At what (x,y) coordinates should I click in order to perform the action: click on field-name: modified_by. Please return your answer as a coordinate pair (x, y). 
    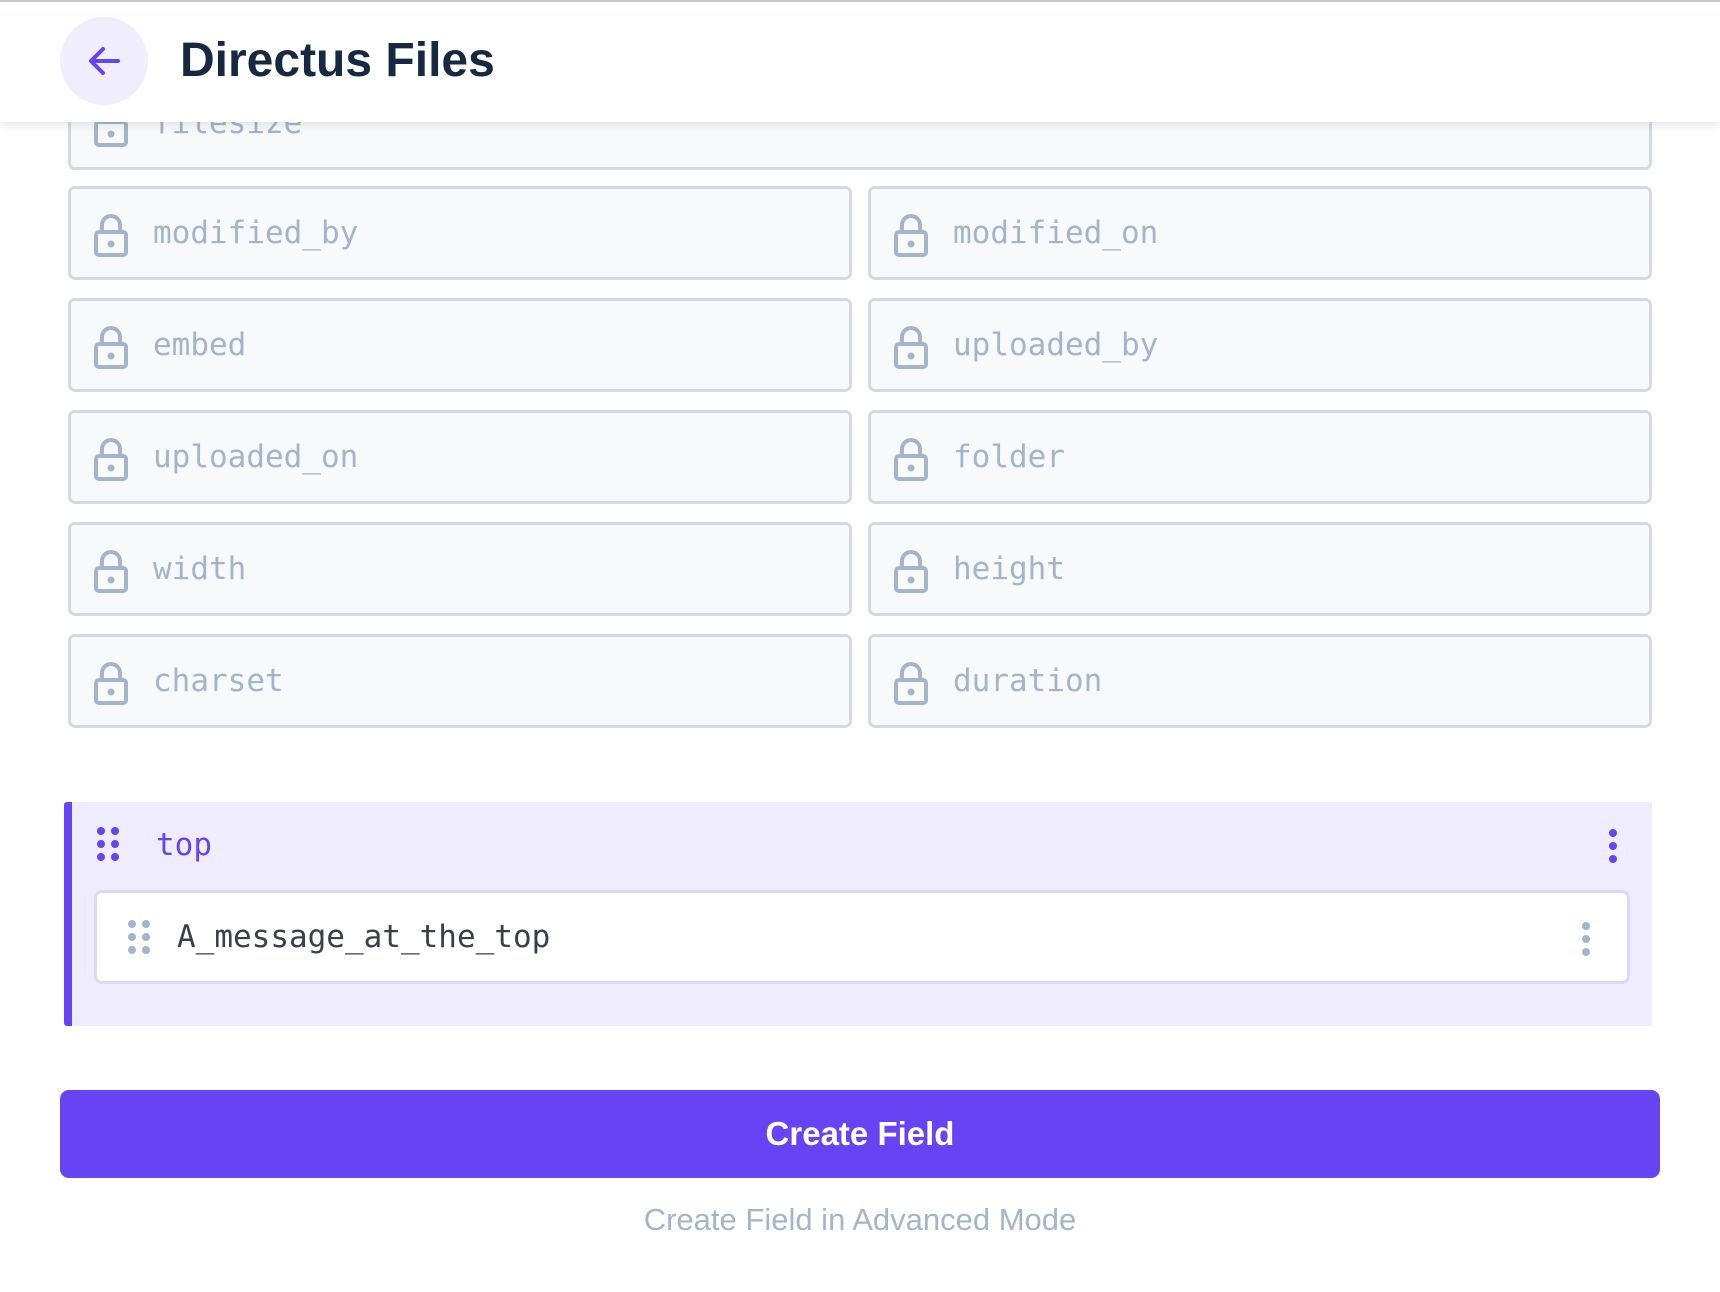
    Looking at the image, I should click on (256, 233).